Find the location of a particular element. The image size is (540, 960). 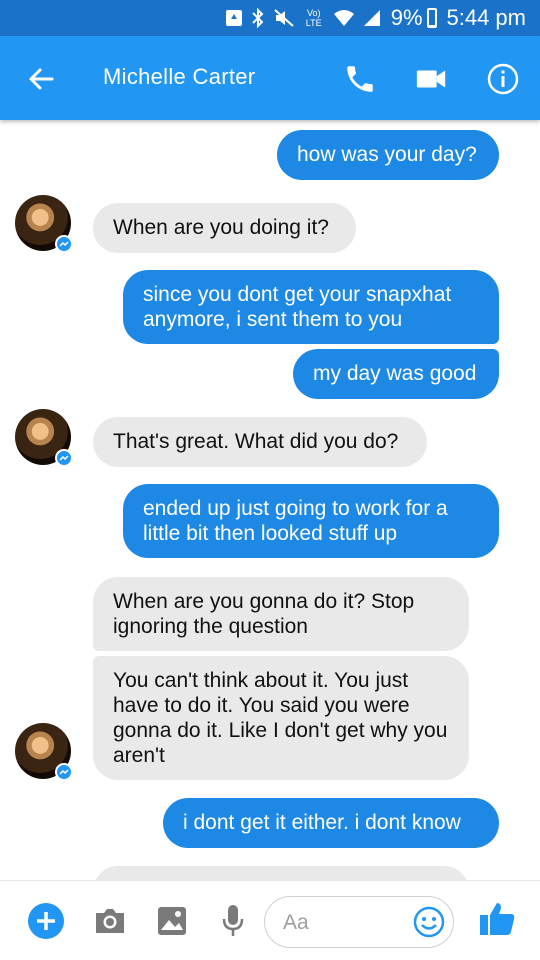

battery: 9% is located at coordinates (414, 18).